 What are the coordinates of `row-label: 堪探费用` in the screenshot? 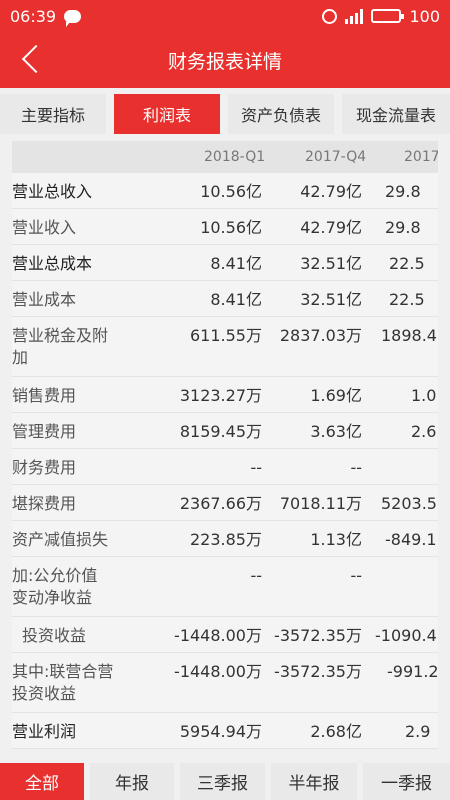 It's located at (44, 503).